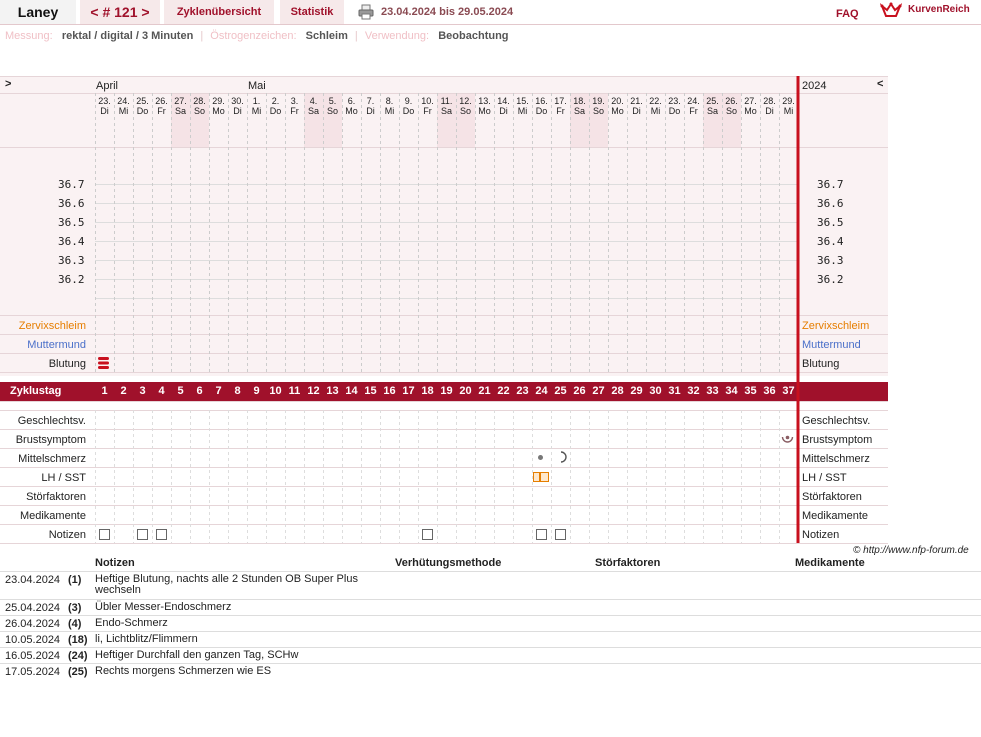 This screenshot has width=981, height=737. I want to click on day-label: 7. Di, so click(370, 106).